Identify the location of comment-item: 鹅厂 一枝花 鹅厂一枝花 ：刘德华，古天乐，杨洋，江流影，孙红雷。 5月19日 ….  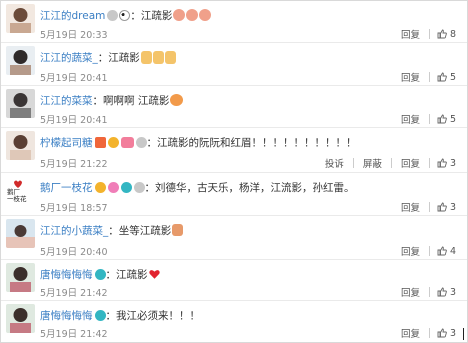
(234, 194).